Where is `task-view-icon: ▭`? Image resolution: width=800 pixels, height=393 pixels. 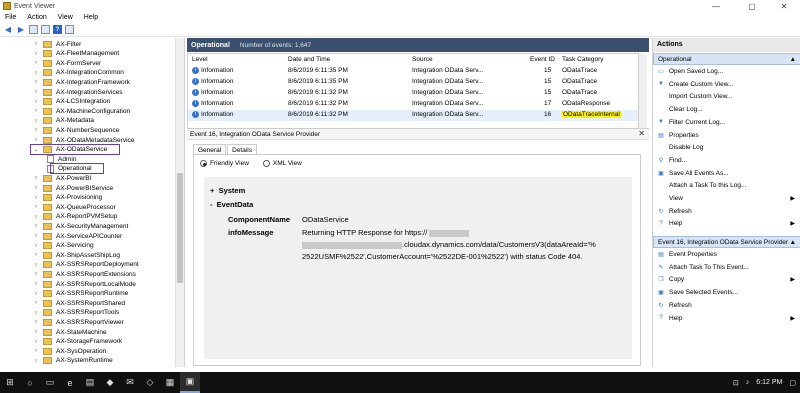 task-view-icon: ▭ is located at coordinates (50, 382).